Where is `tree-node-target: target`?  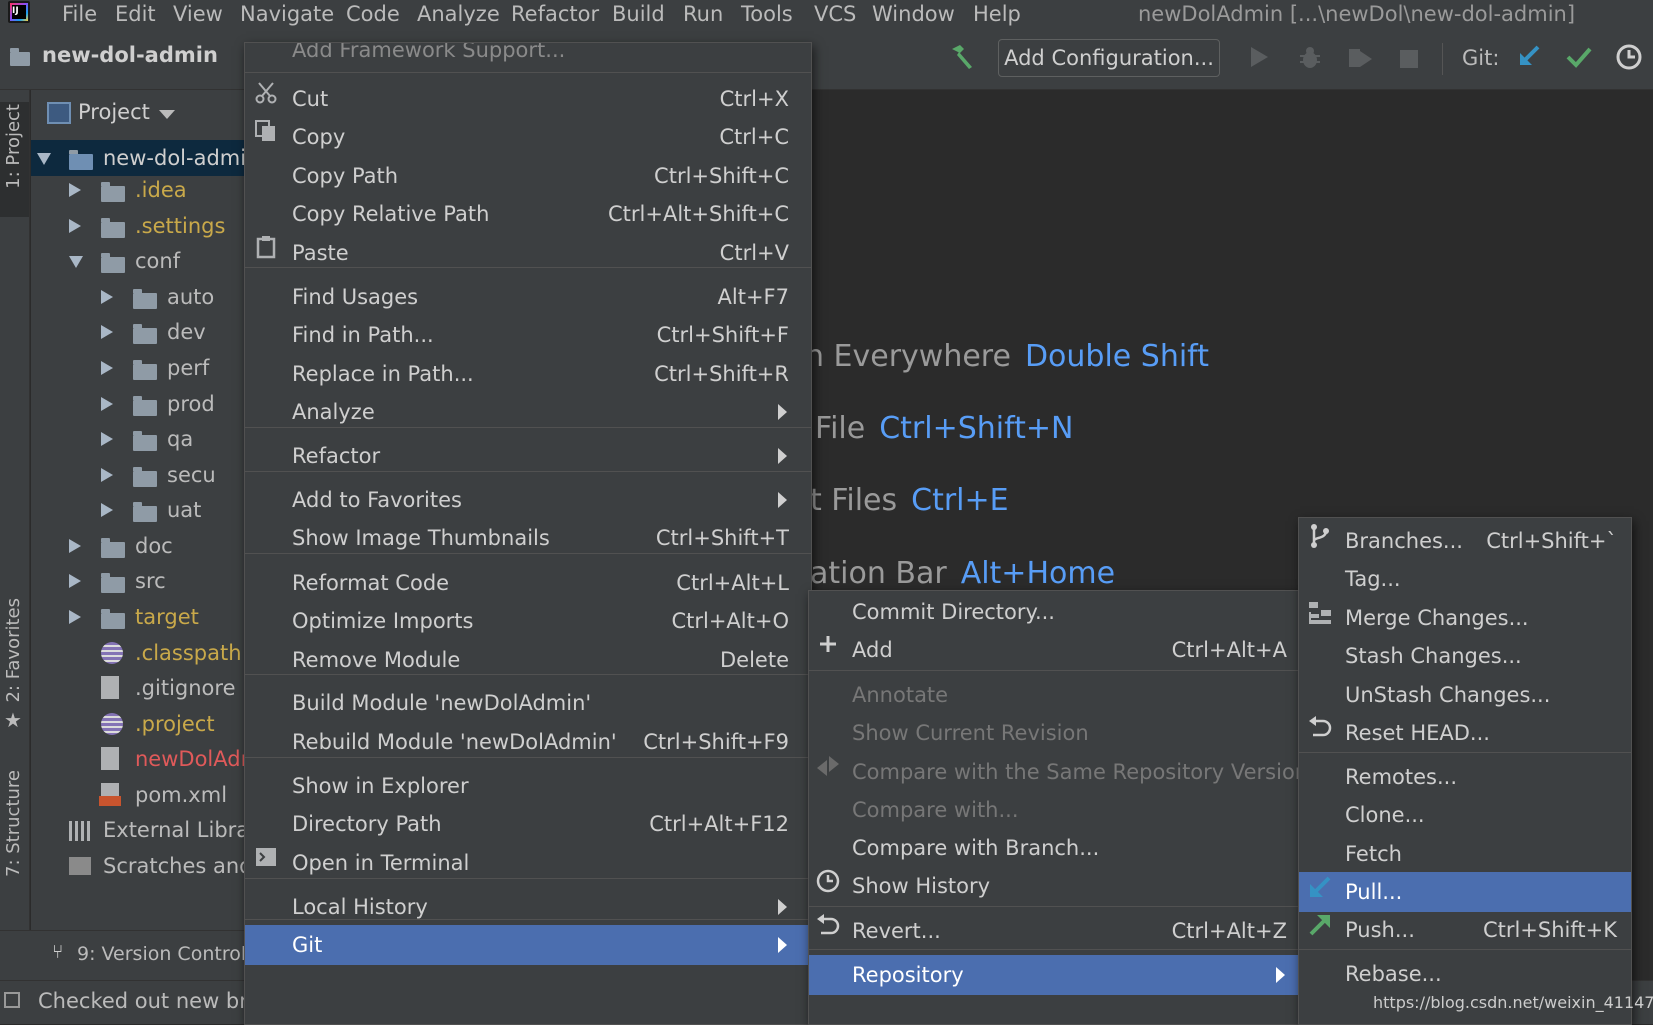 tree-node-target: target is located at coordinates (138, 617).